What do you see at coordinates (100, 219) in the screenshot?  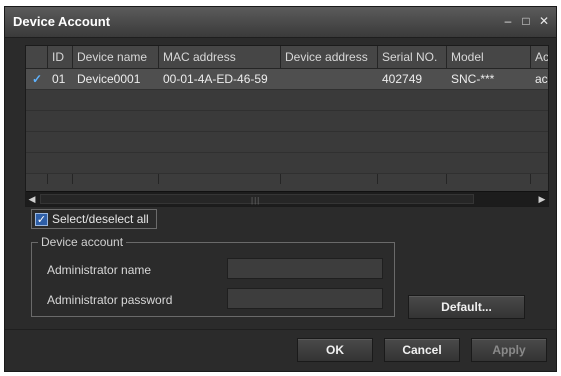 I see `select-all-label: Select/deselect all` at bounding box center [100, 219].